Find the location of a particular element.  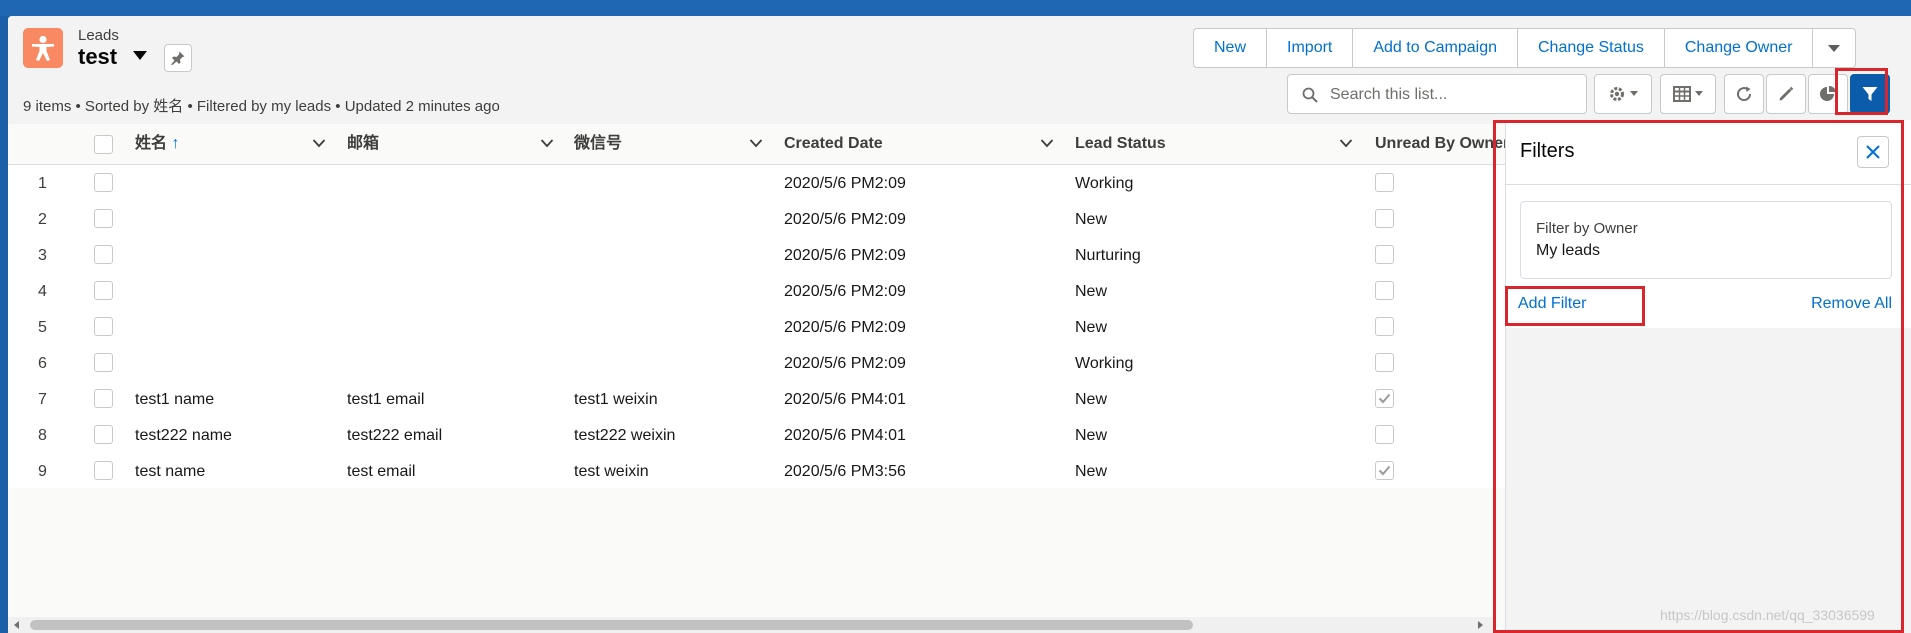

close-filters-button is located at coordinates (1873, 152).